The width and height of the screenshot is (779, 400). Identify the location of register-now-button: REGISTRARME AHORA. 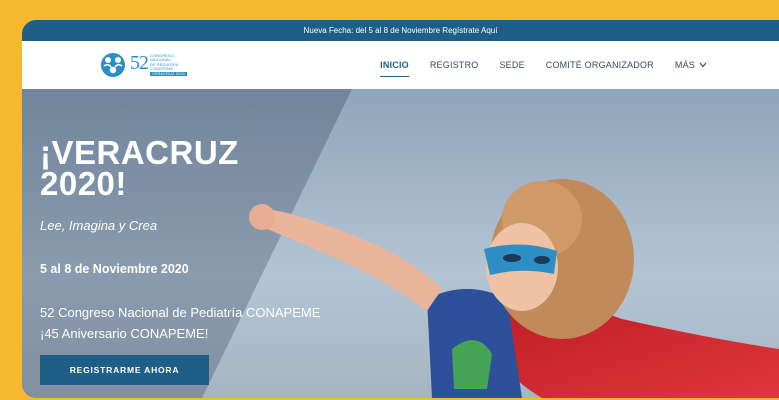
(124, 370).